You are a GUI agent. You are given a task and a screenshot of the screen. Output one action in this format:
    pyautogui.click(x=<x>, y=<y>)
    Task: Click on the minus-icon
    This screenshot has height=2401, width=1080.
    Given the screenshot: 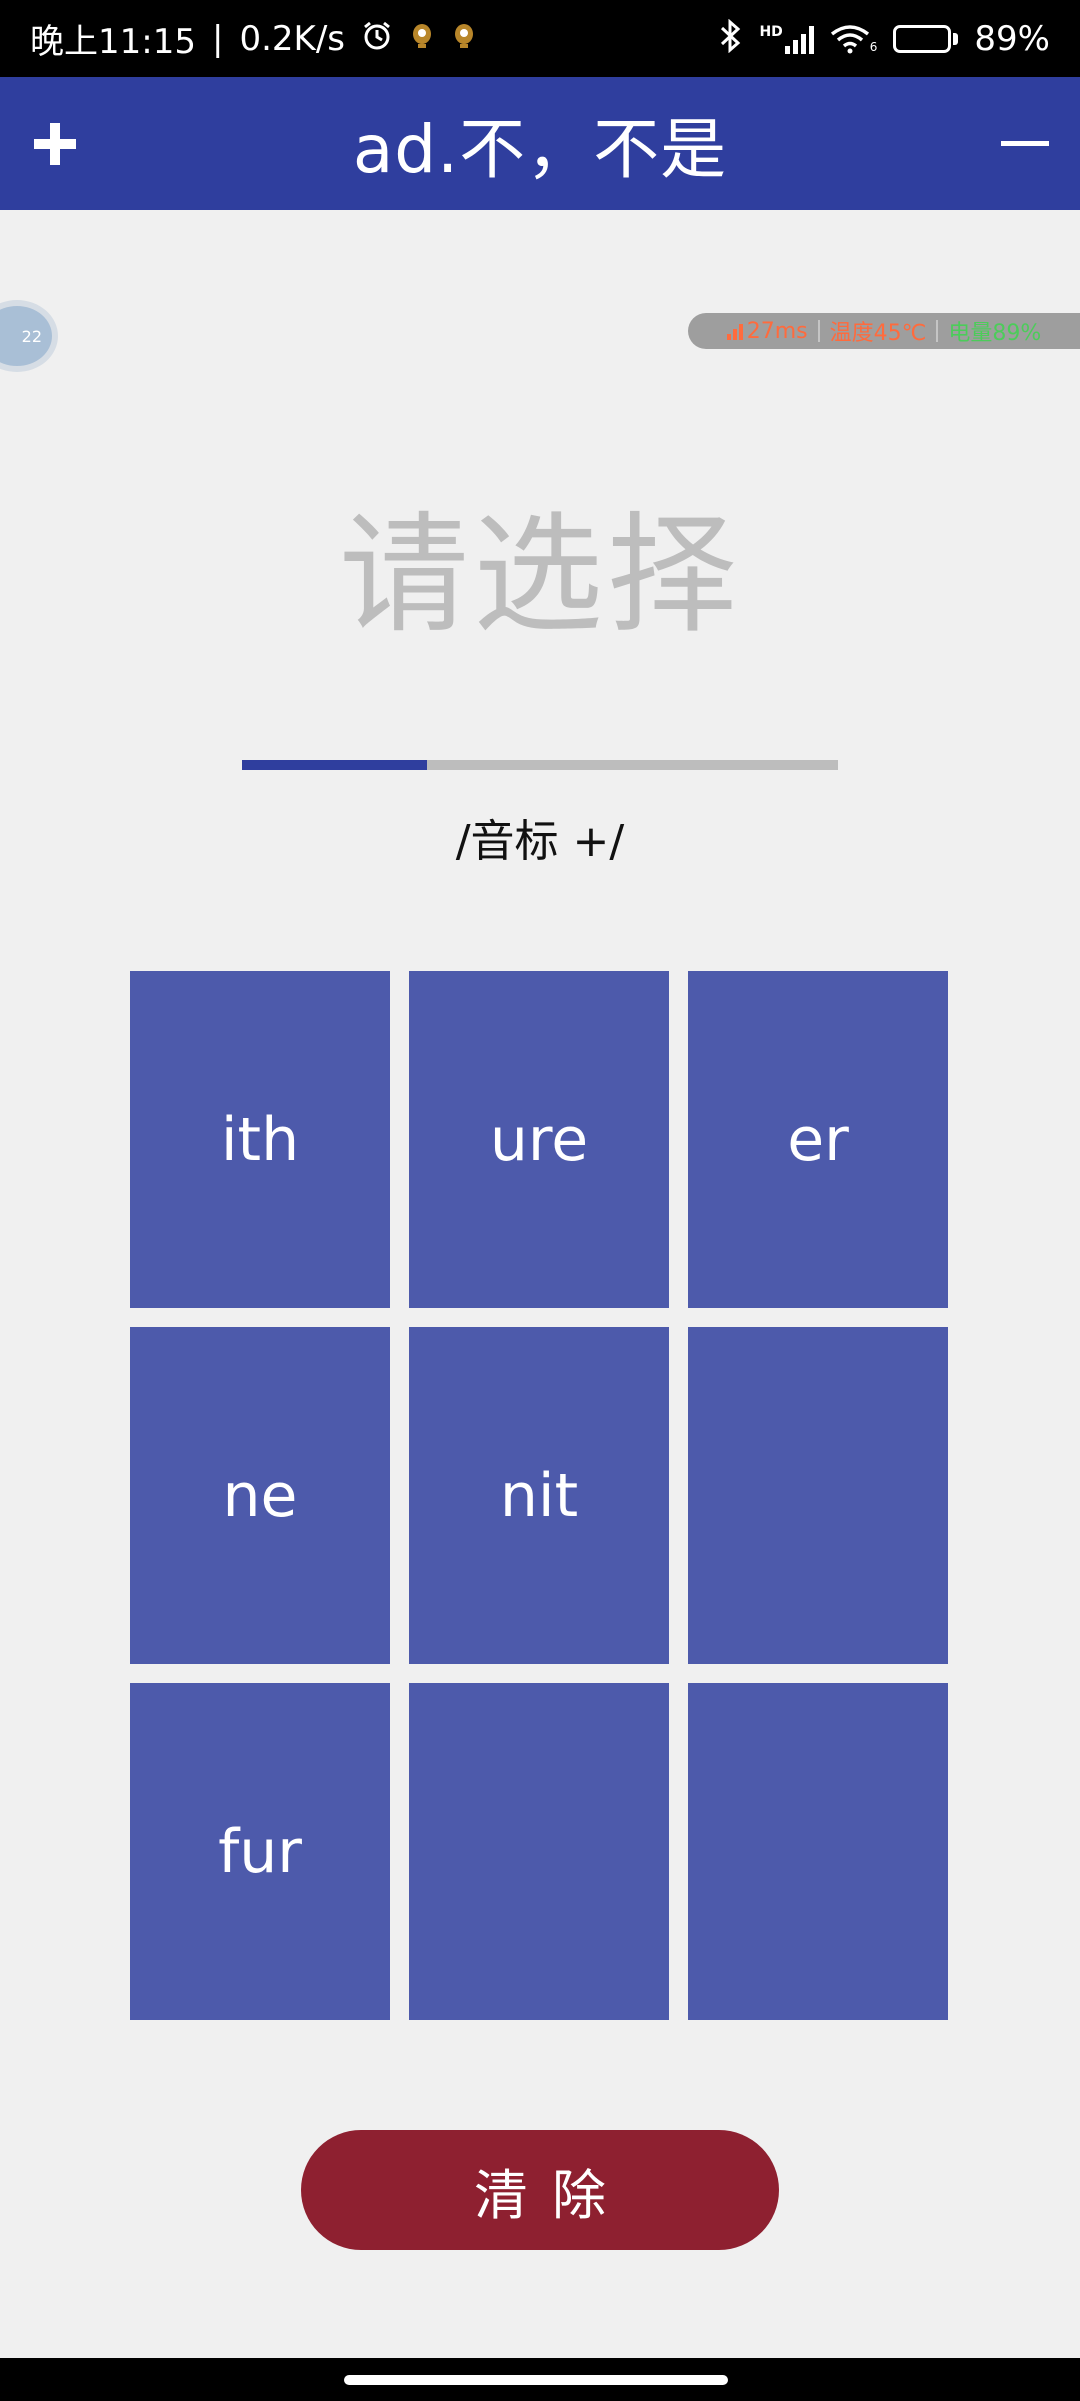 What is the action you would take?
    pyautogui.click(x=1025, y=143)
    